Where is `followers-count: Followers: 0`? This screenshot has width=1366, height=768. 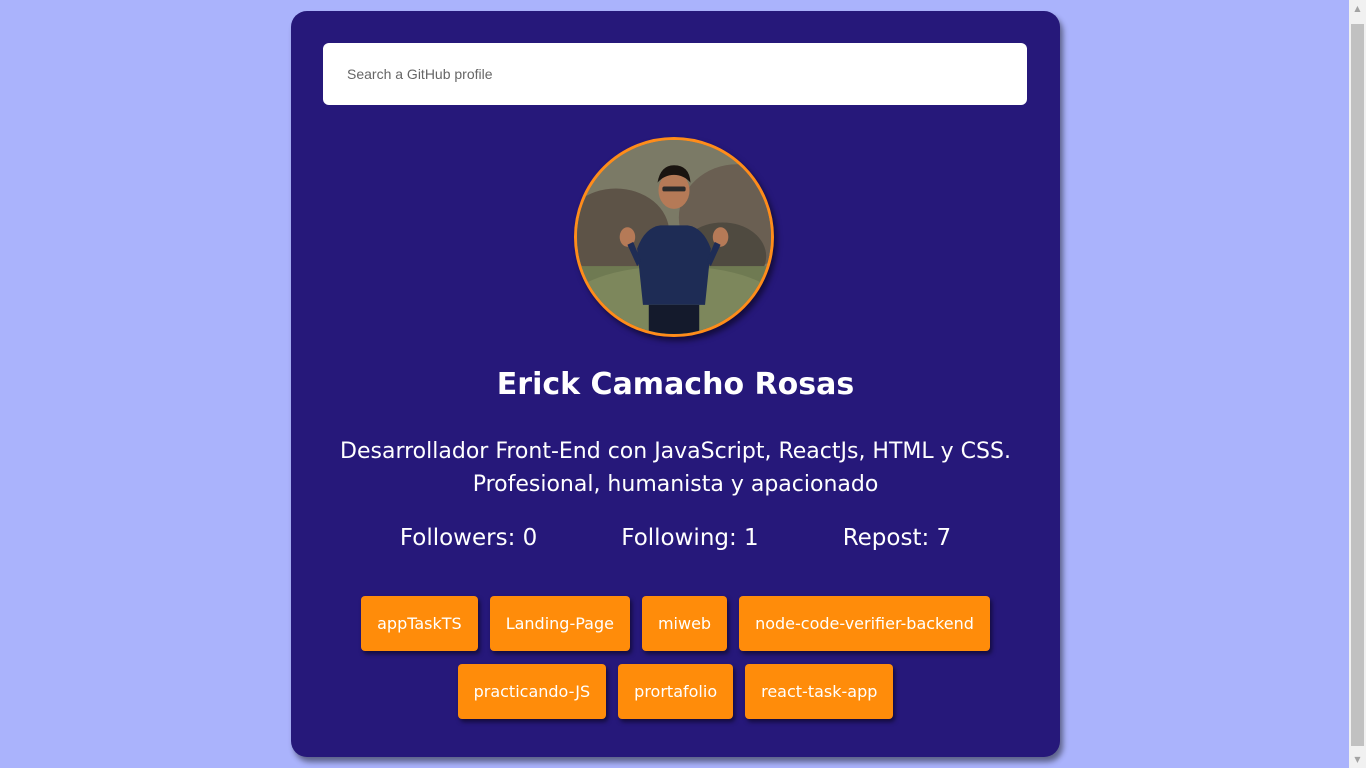
followers-count: Followers: 0 is located at coordinates (468, 538).